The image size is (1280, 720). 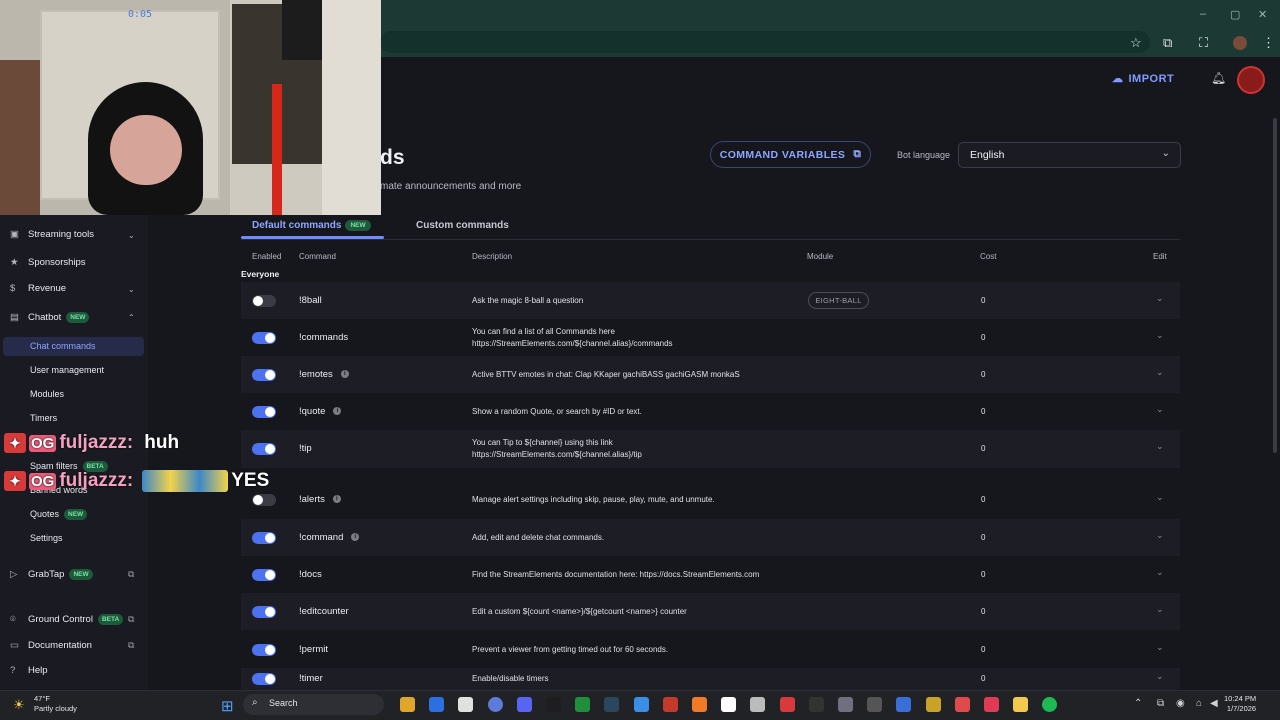 I want to click on store-icon, so click(x=466, y=704).